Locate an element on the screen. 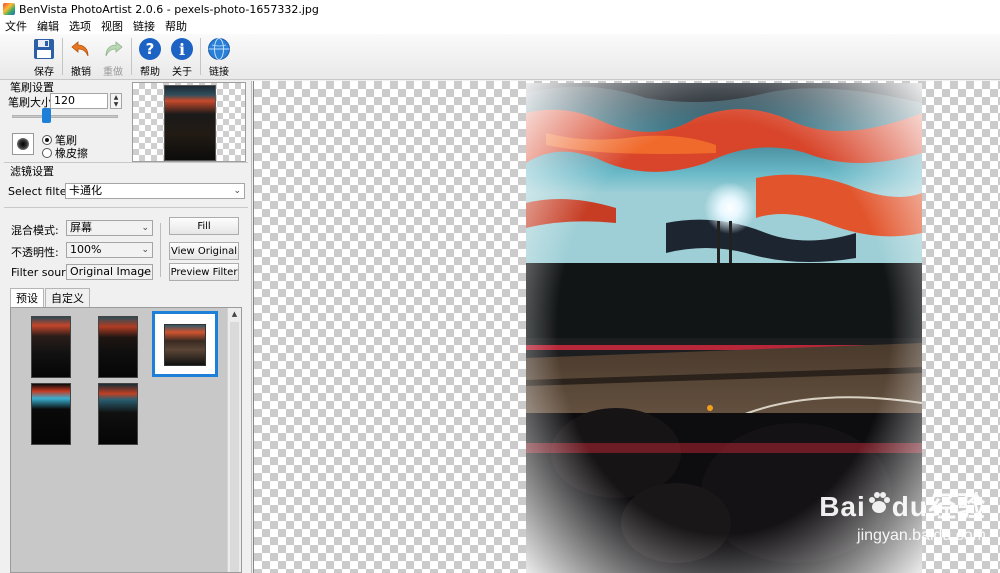 This screenshot has width=1000, height=573. baidu-logo-cn: 经验 is located at coordinates (956, 506).